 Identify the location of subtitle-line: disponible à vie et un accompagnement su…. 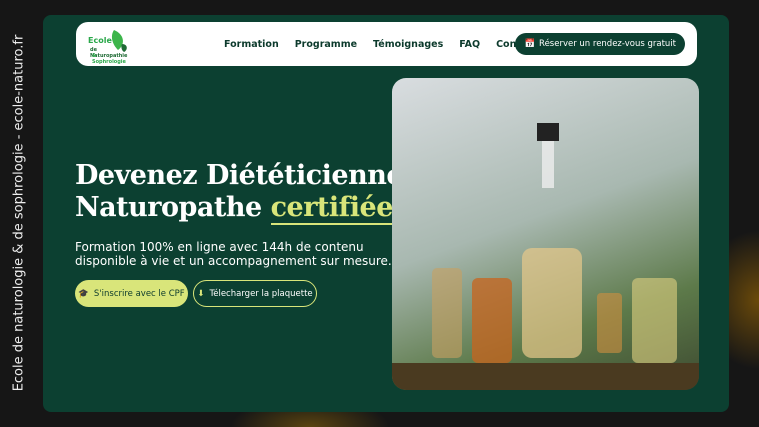
(233, 260).